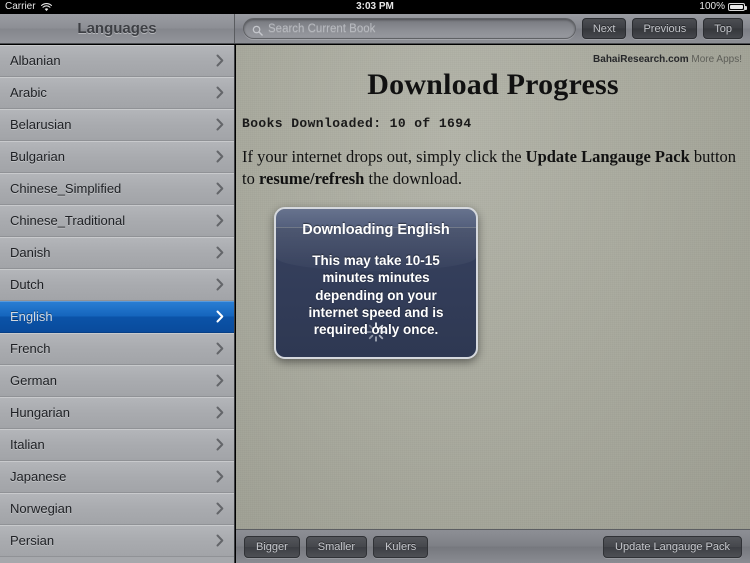 This screenshot has width=750, height=563. What do you see at coordinates (641, 59) in the screenshot?
I see `site-name-label: BahaiResearch.com` at bounding box center [641, 59].